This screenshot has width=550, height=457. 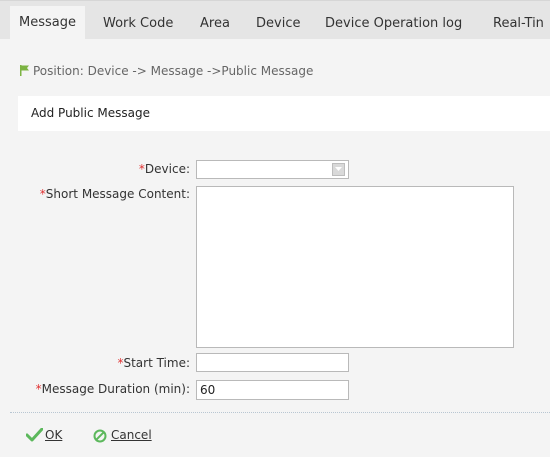 What do you see at coordinates (164, 169) in the screenshot?
I see `device-label: *Device:` at bounding box center [164, 169].